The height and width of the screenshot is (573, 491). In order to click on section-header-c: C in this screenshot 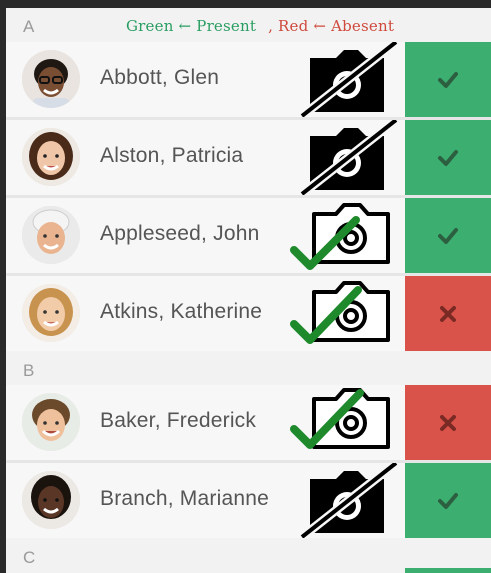, I will do `click(248, 555)`.